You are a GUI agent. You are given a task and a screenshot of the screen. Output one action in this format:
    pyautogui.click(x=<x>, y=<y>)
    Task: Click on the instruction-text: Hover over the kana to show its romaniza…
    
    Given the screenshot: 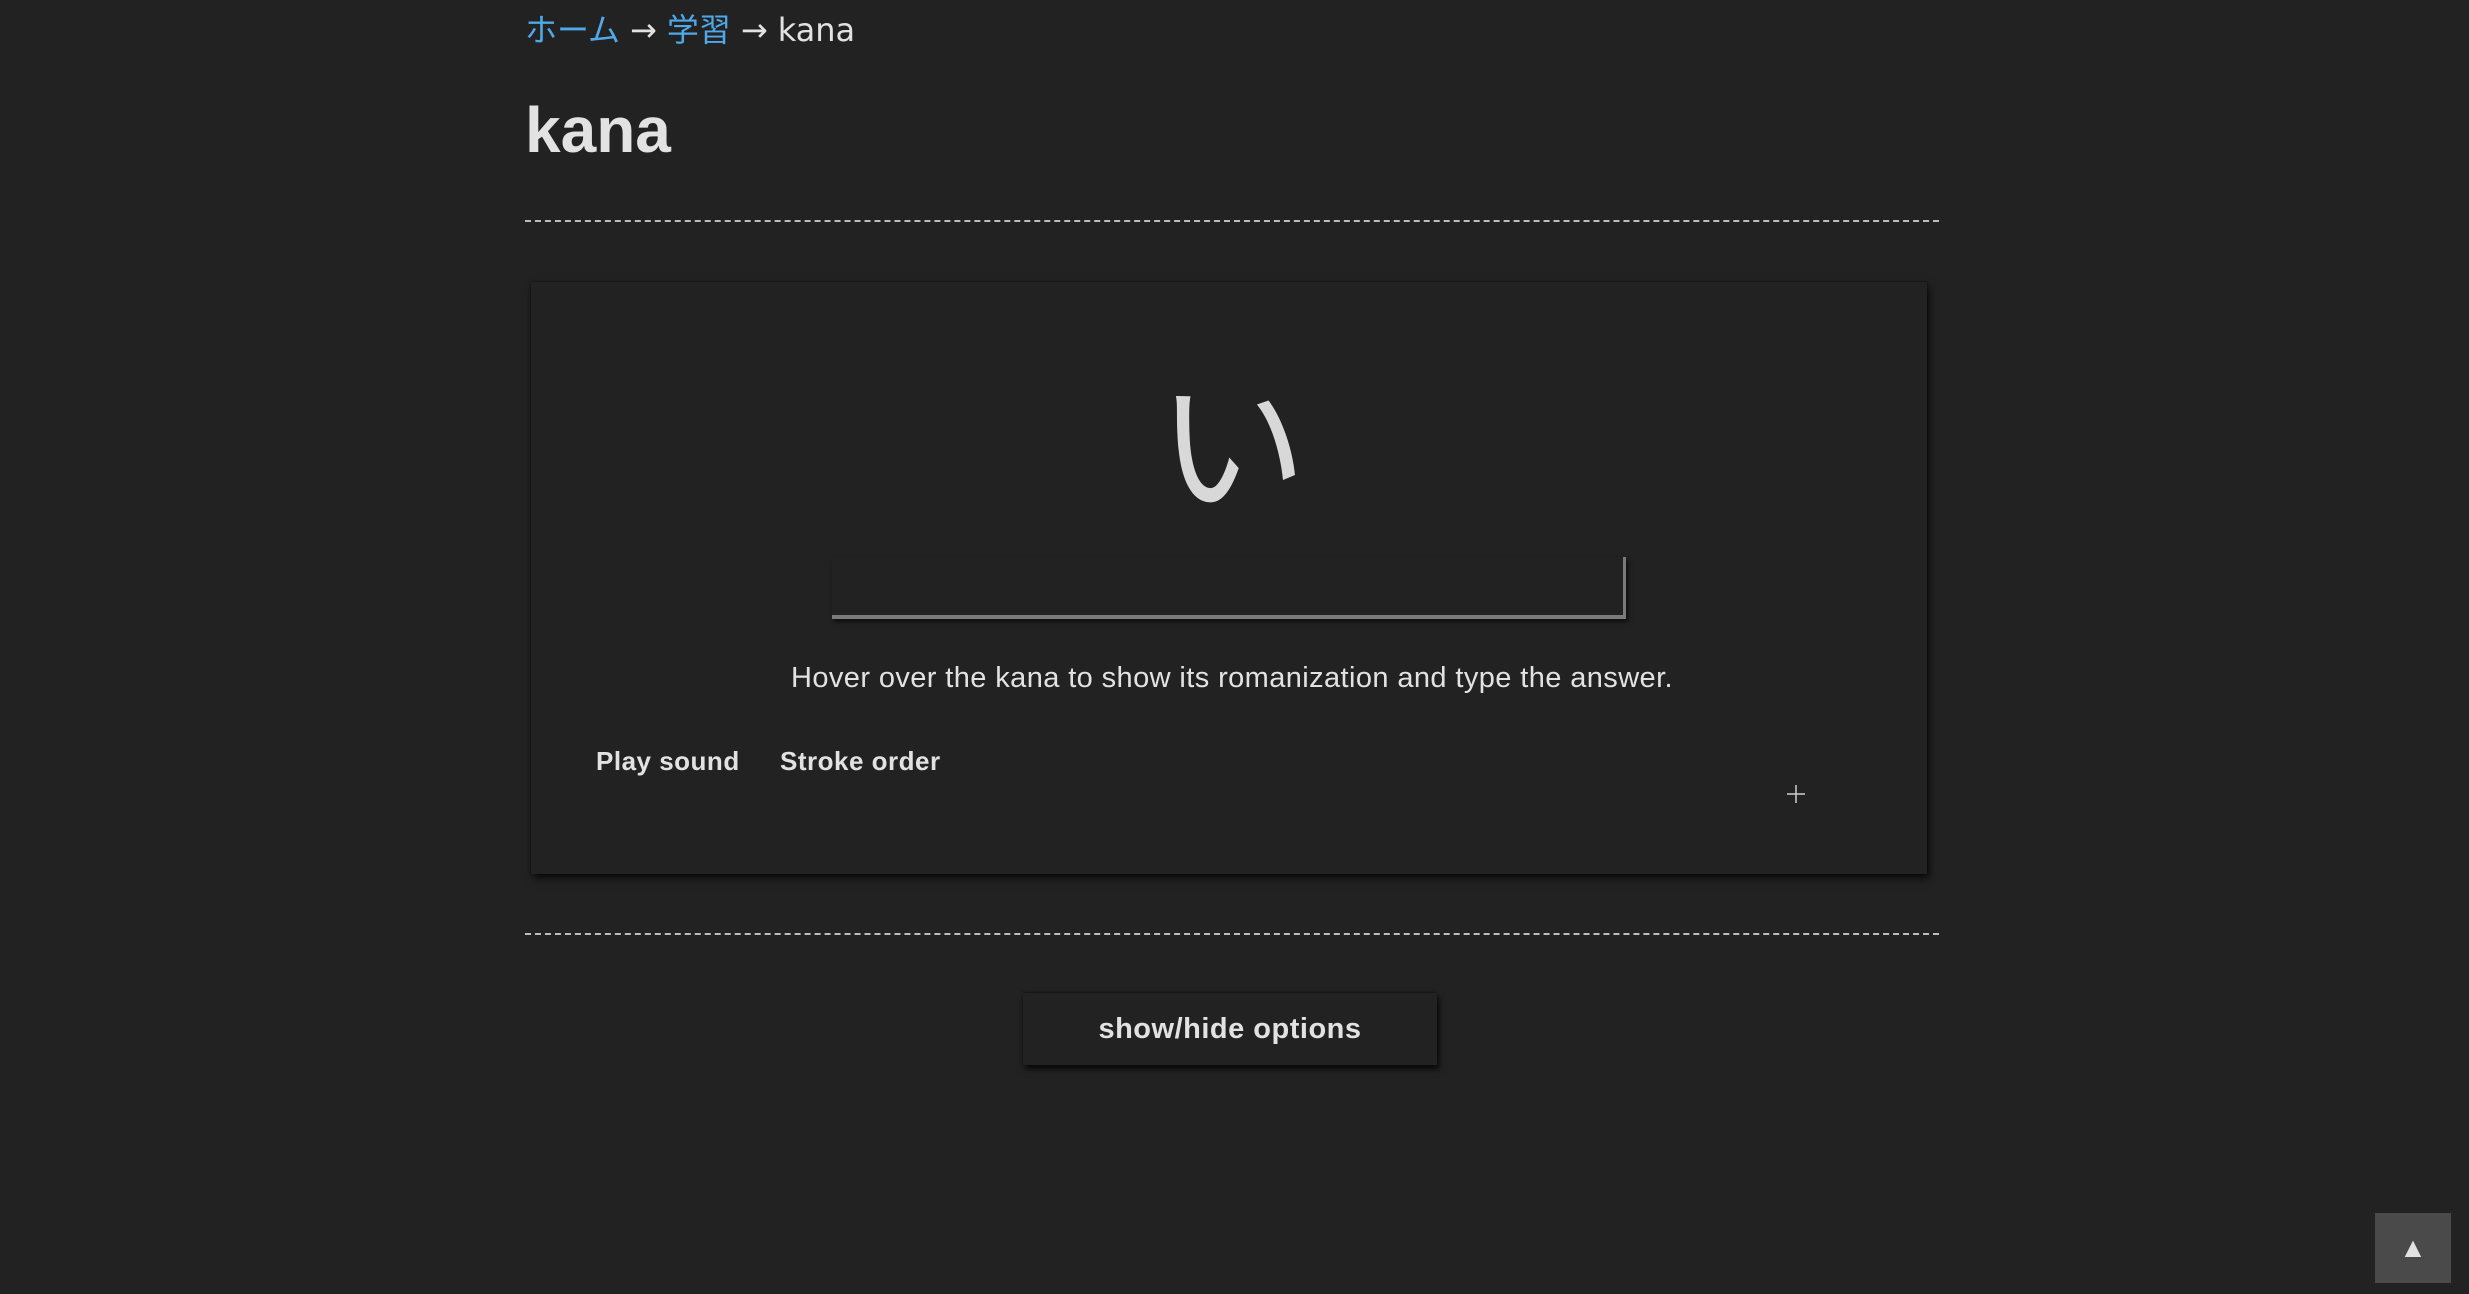 What is the action you would take?
    pyautogui.click(x=1232, y=678)
    